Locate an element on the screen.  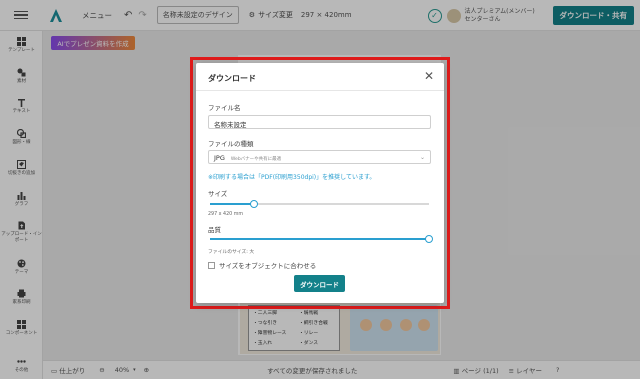
filetype-hint: Webバナーや共有に最適 is located at coordinates (256, 159).